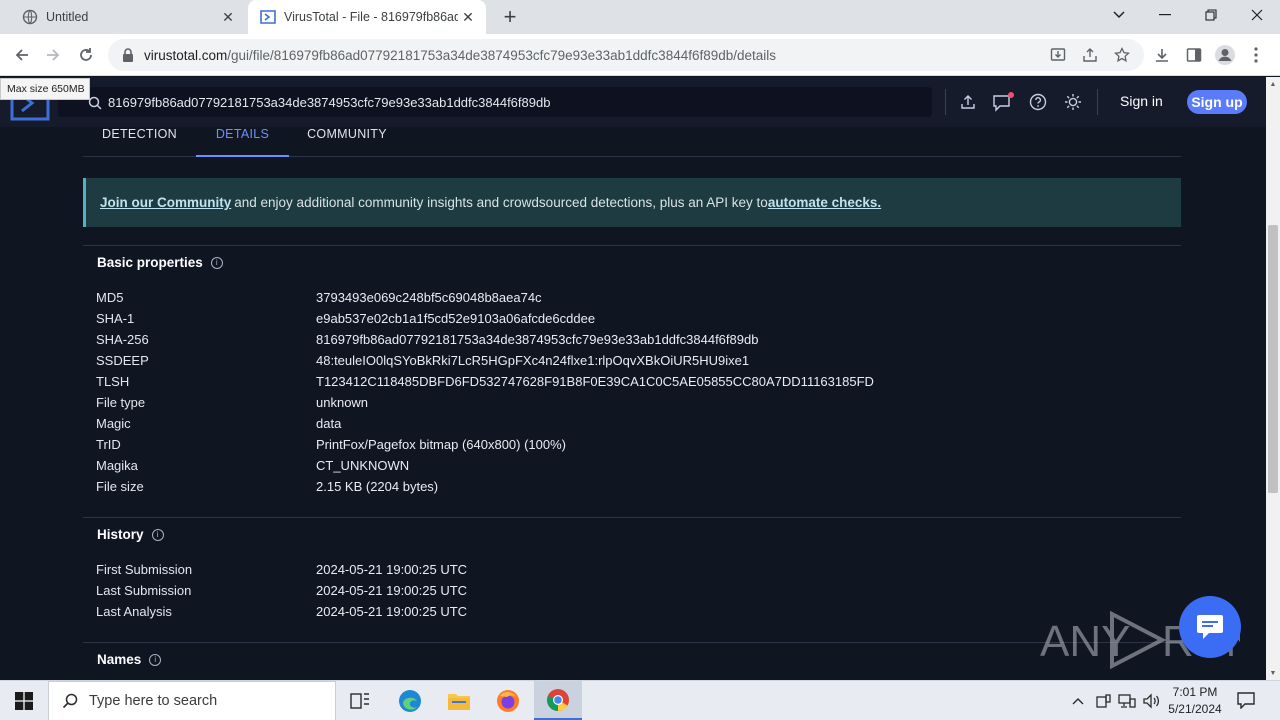 Image resolution: width=1280 pixels, height=720 pixels. Describe the element at coordinates (636, 465) in the screenshot. I see `property-row: Magika CT_UNKNOWN` at that location.